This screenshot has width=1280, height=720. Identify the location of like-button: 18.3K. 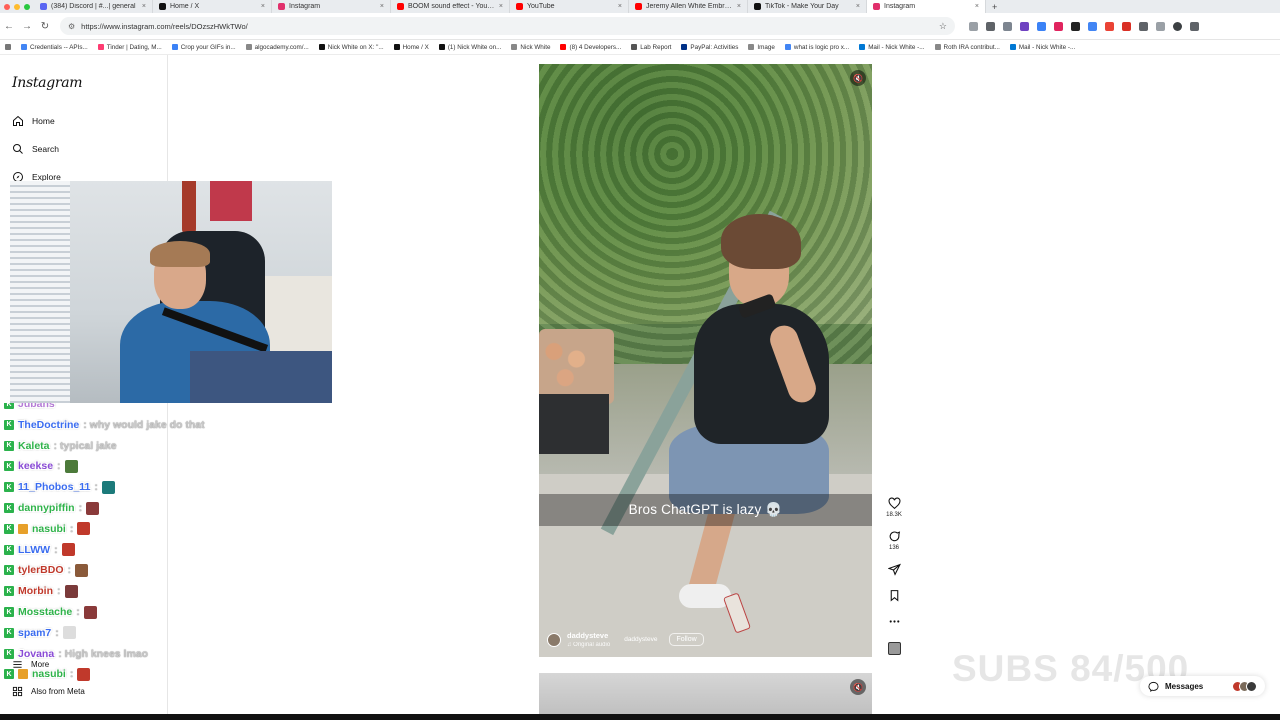
(894, 507).